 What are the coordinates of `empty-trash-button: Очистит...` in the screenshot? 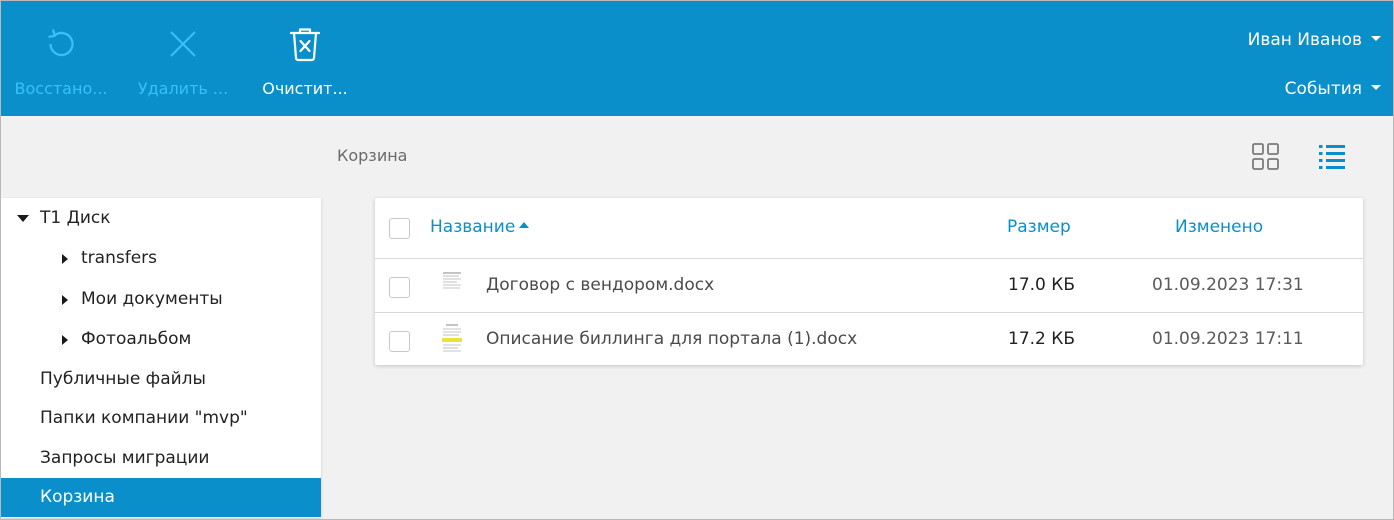 It's located at (305, 58).